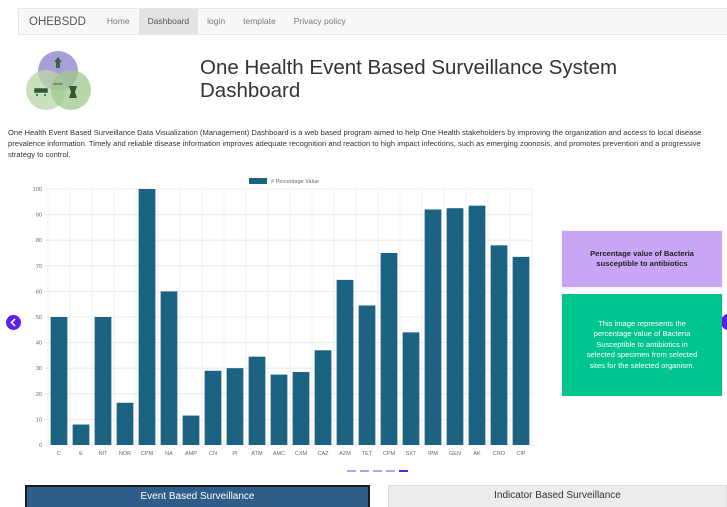 This screenshot has width=727, height=507. Describe the element at coordinates (39, 216) in the screenshot. I see `y-tick-label: 90` at that location.